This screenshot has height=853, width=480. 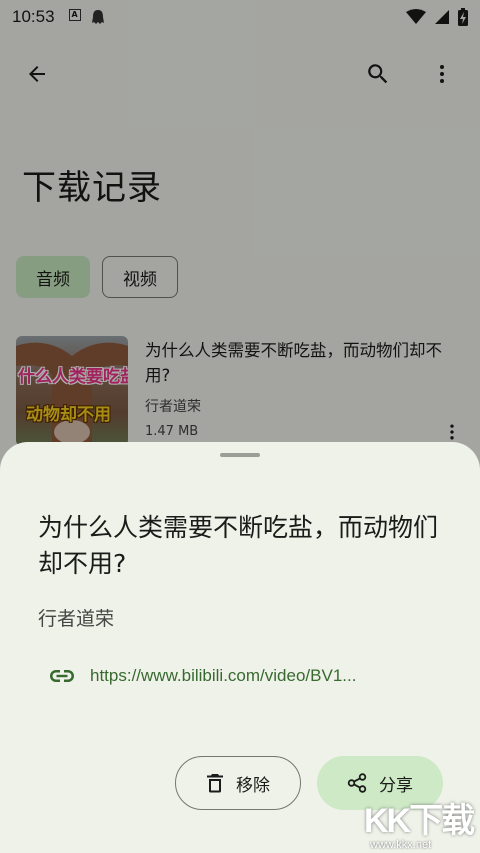 I want to click on sheet-author: 行者道荣, so click(x=76, y=619).